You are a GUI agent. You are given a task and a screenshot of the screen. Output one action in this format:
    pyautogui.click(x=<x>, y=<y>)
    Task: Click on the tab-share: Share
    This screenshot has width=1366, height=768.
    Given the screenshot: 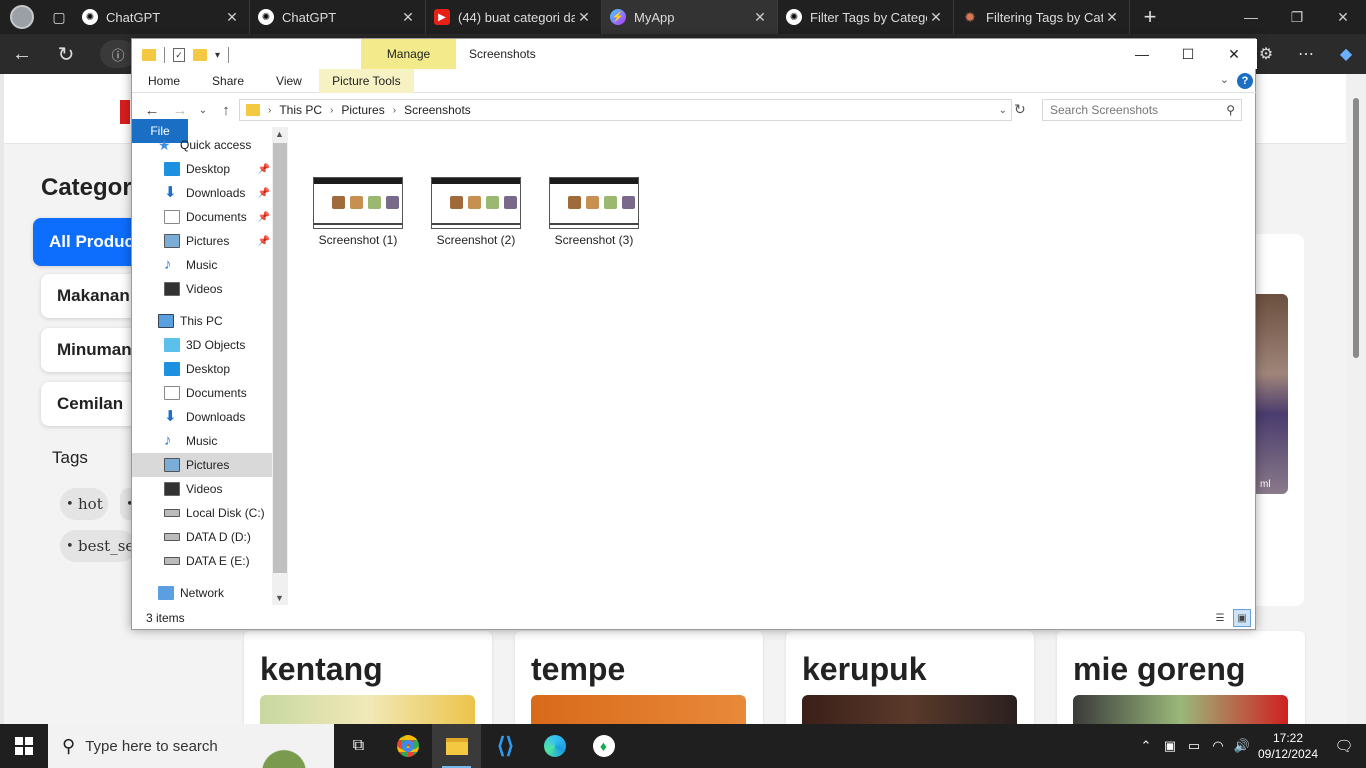 What is the action you would take?
    pyautogui.click(x=228, y=81)
    